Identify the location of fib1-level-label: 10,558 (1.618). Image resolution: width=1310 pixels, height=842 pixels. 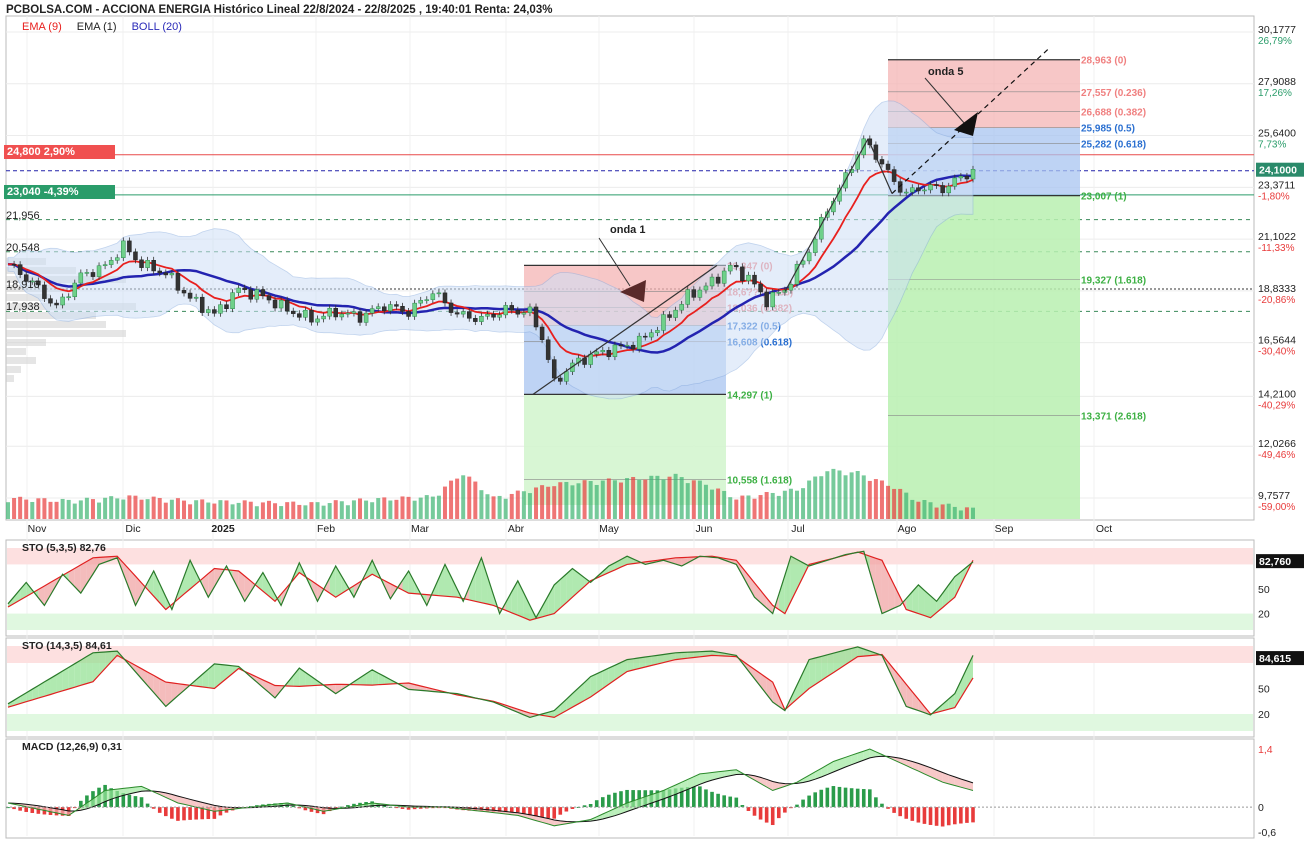
(759, 481).